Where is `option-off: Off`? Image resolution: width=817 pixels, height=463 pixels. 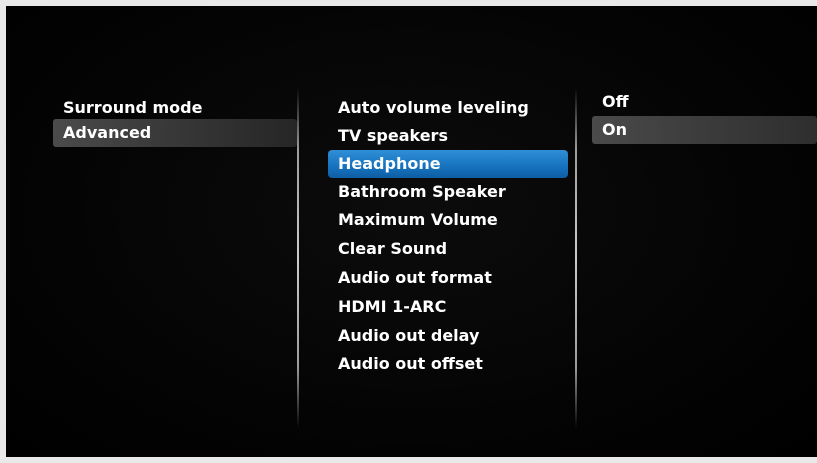
option-off: Off is located at coordinates (704, 102).